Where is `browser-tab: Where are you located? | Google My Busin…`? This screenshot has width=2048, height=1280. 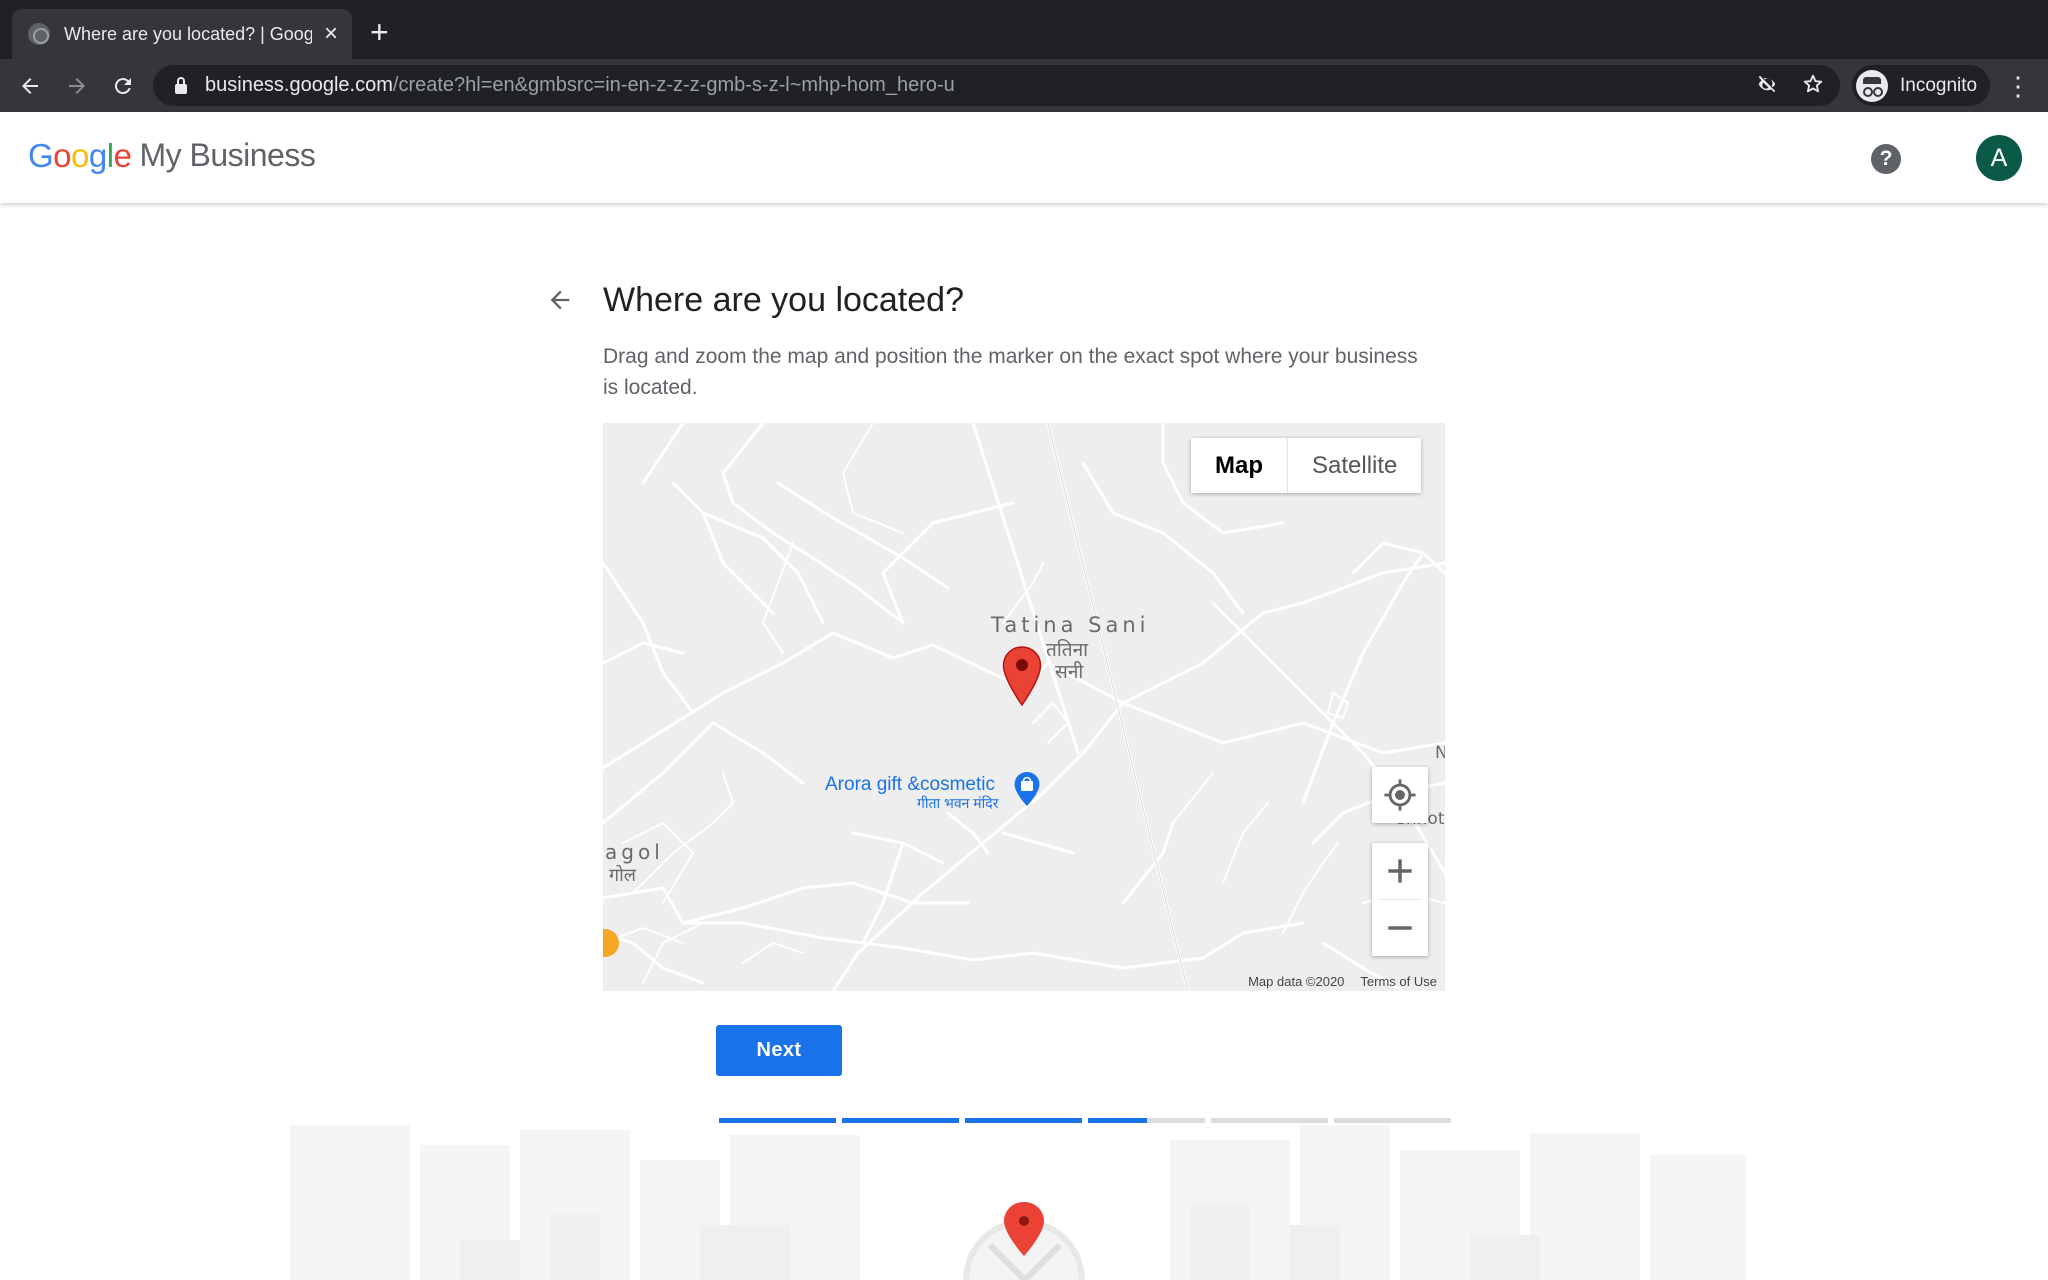 browser-tab: Where are you located? | Google My Busin… is located at coordinates (182, 34).